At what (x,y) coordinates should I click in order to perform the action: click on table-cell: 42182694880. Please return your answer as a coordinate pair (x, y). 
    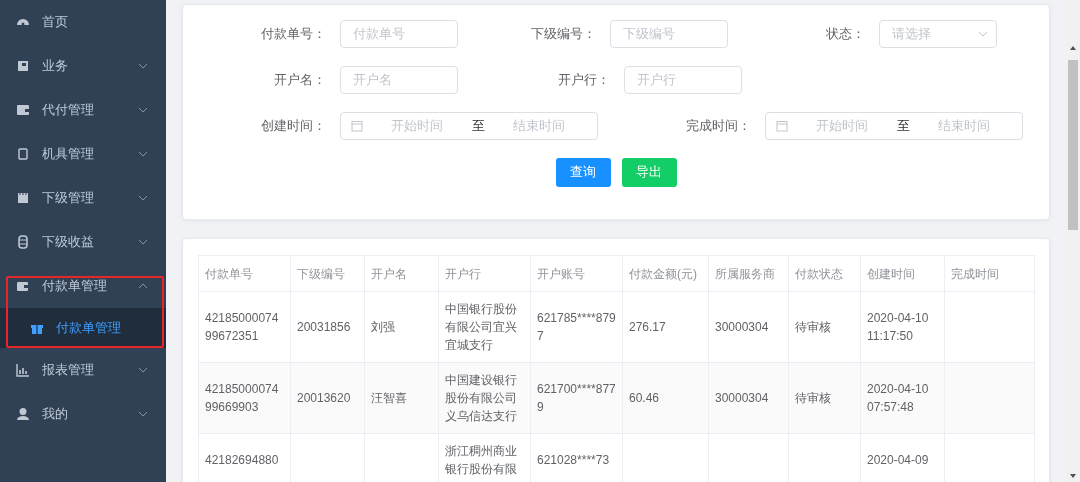
    Looking at the image, I should click on (244, 457).